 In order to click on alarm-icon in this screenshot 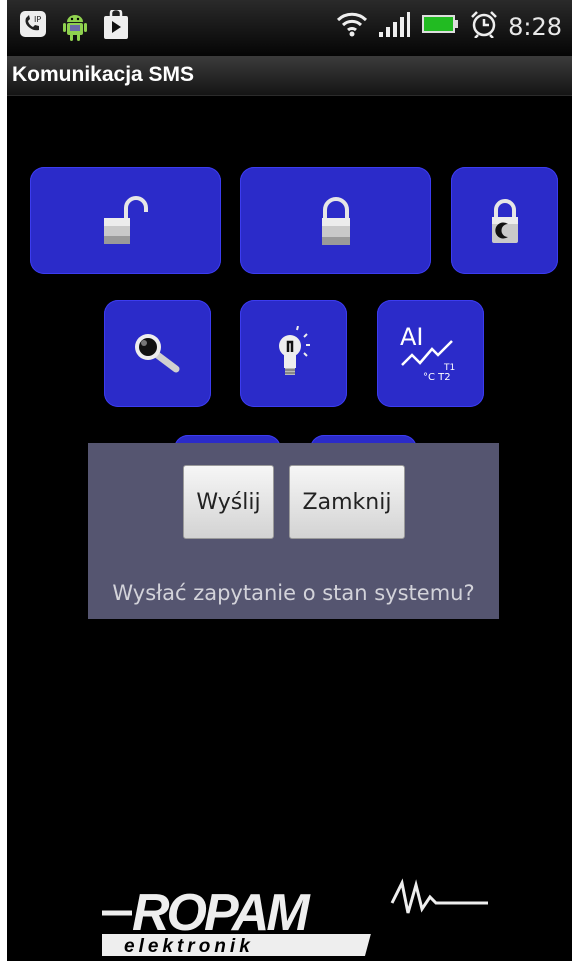, I will do `click(484, 26)`.